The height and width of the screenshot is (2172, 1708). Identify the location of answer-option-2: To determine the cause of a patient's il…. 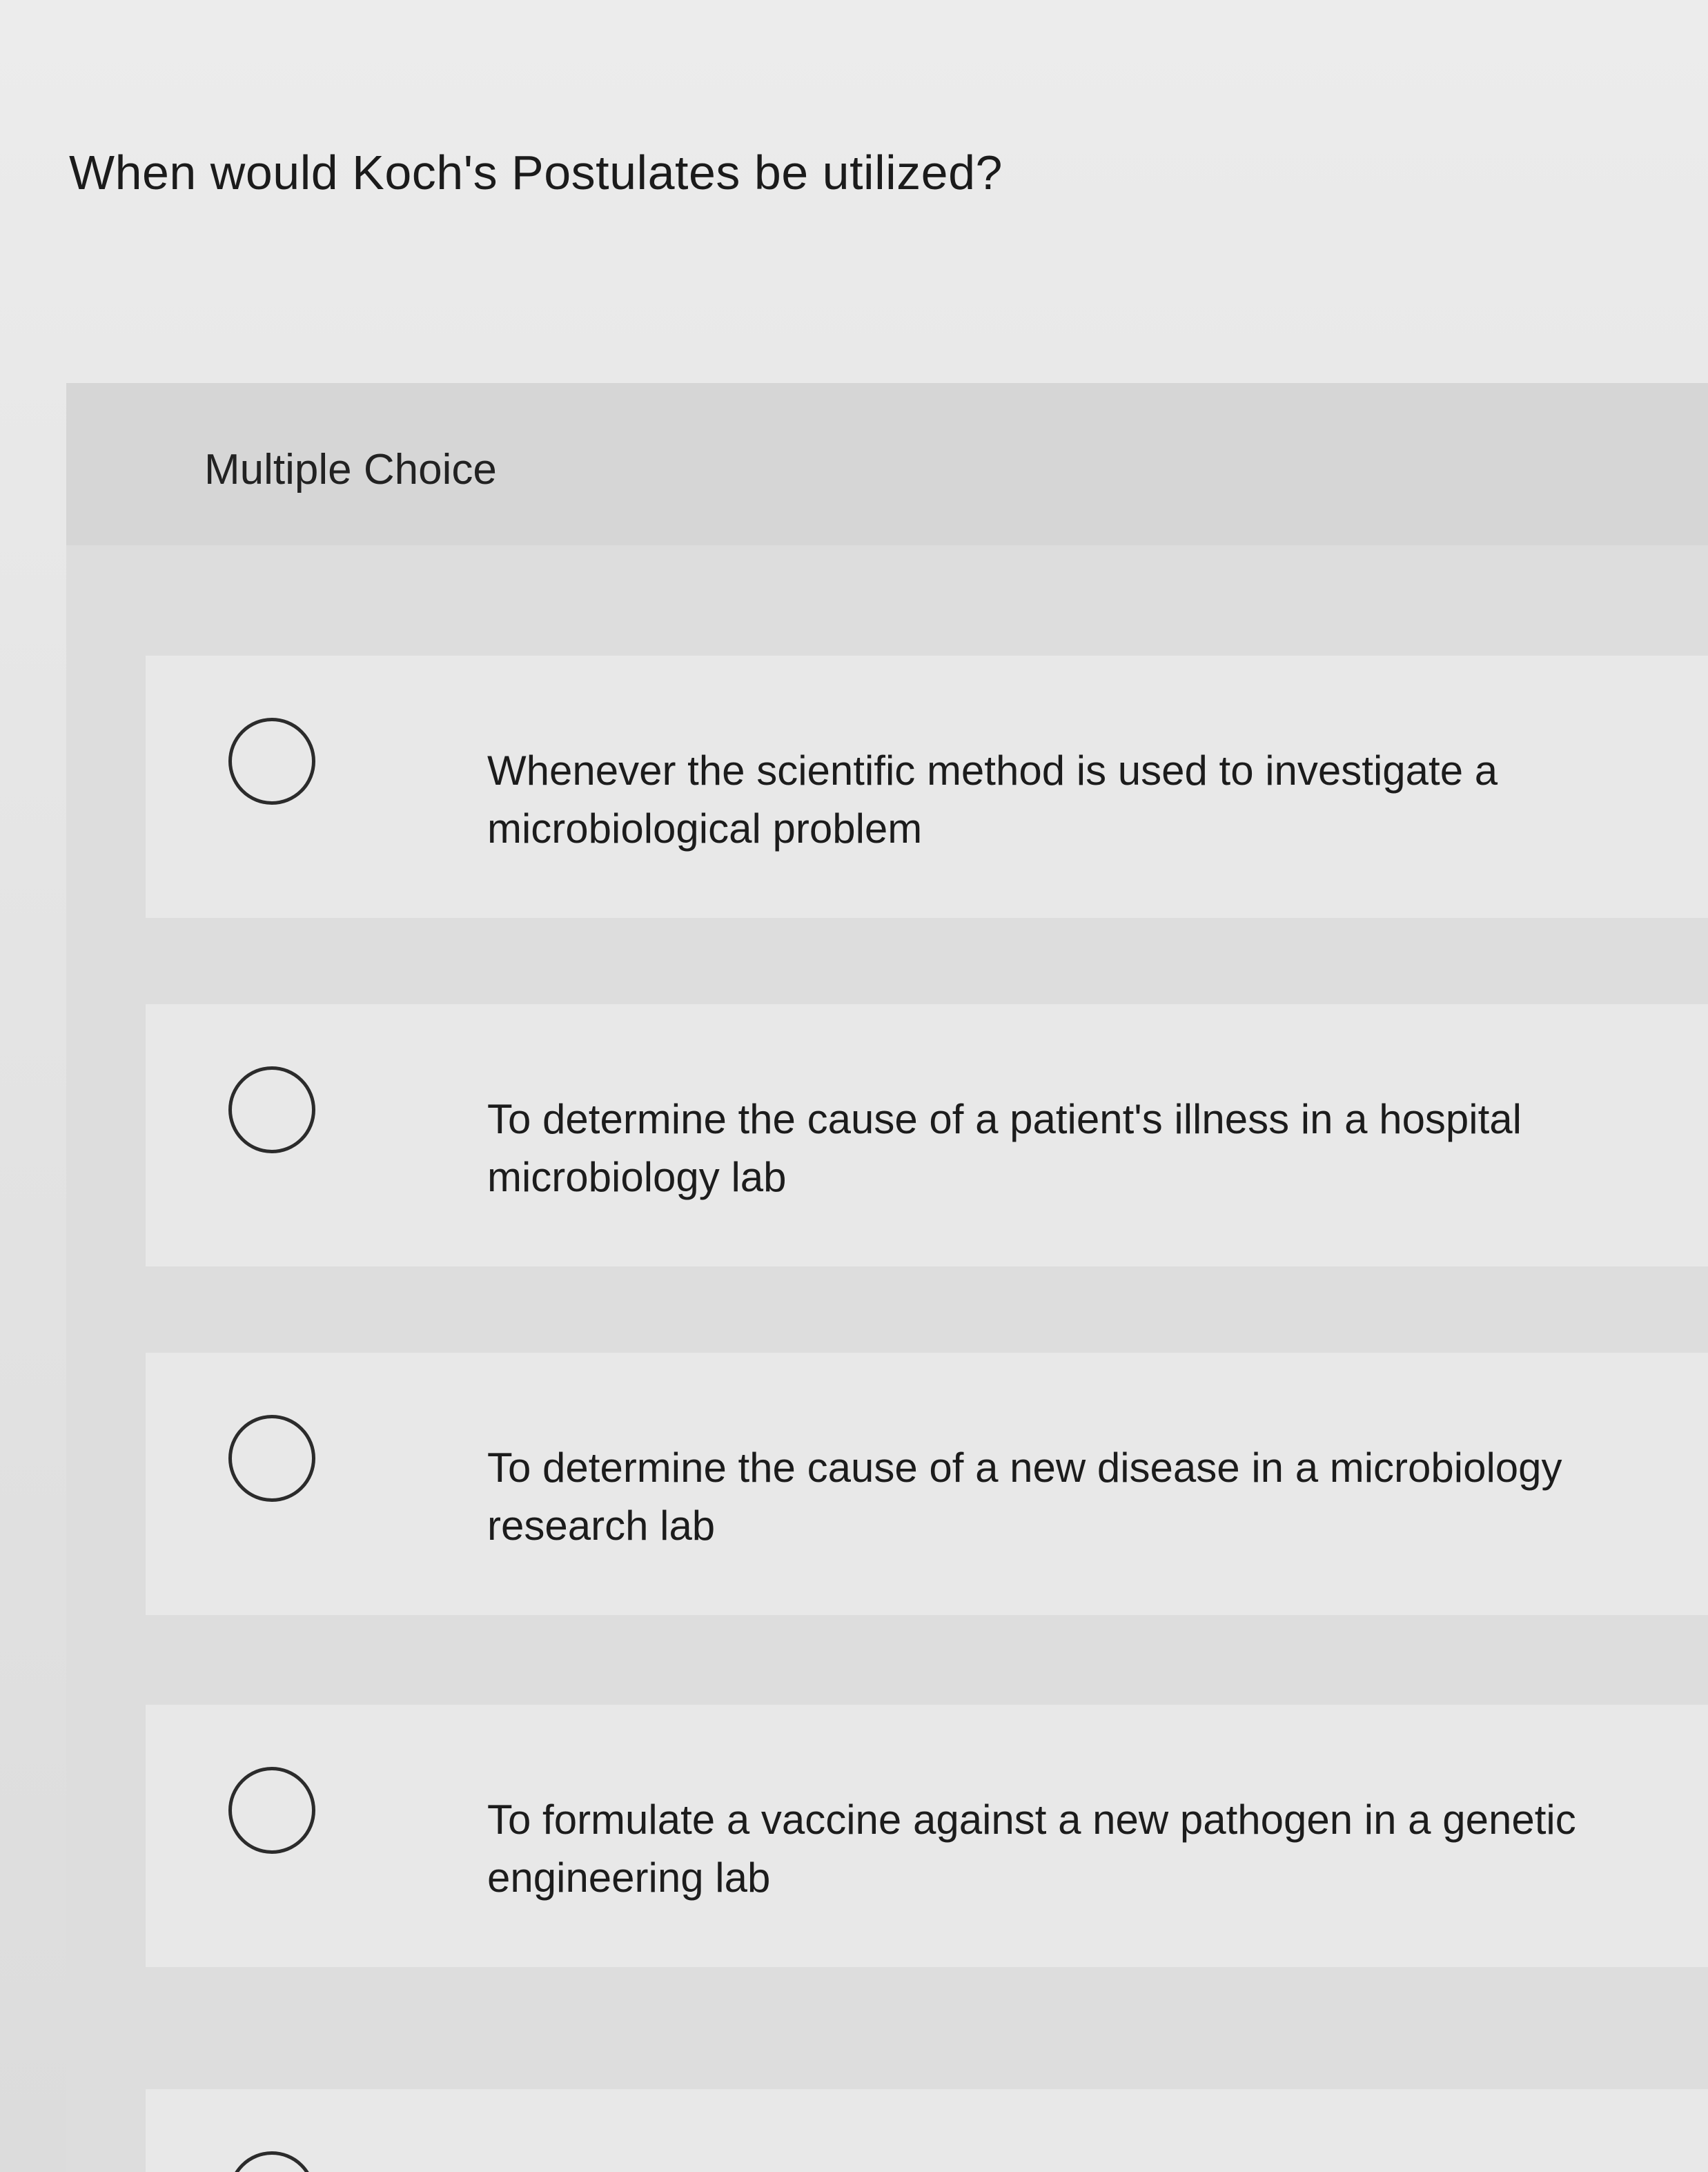
(927, 1135).